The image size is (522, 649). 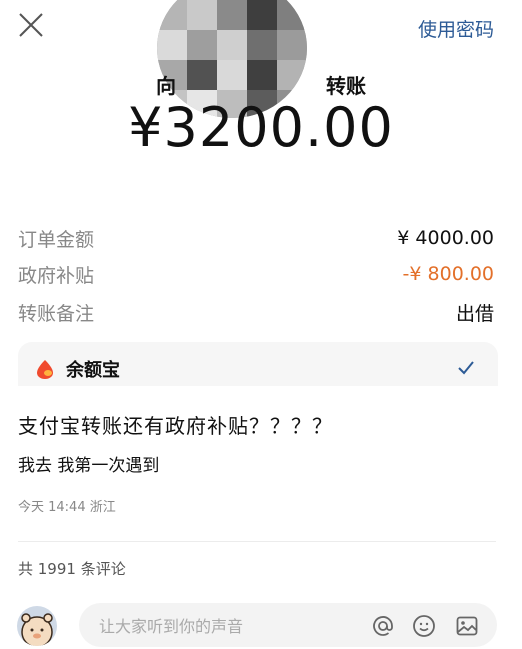 What do you see at coordinates (256, 274) in the screenshot?
I see `detail-row-subsidy: 政府补贴 -¥ 800.00` at bounding box center [256, 274].